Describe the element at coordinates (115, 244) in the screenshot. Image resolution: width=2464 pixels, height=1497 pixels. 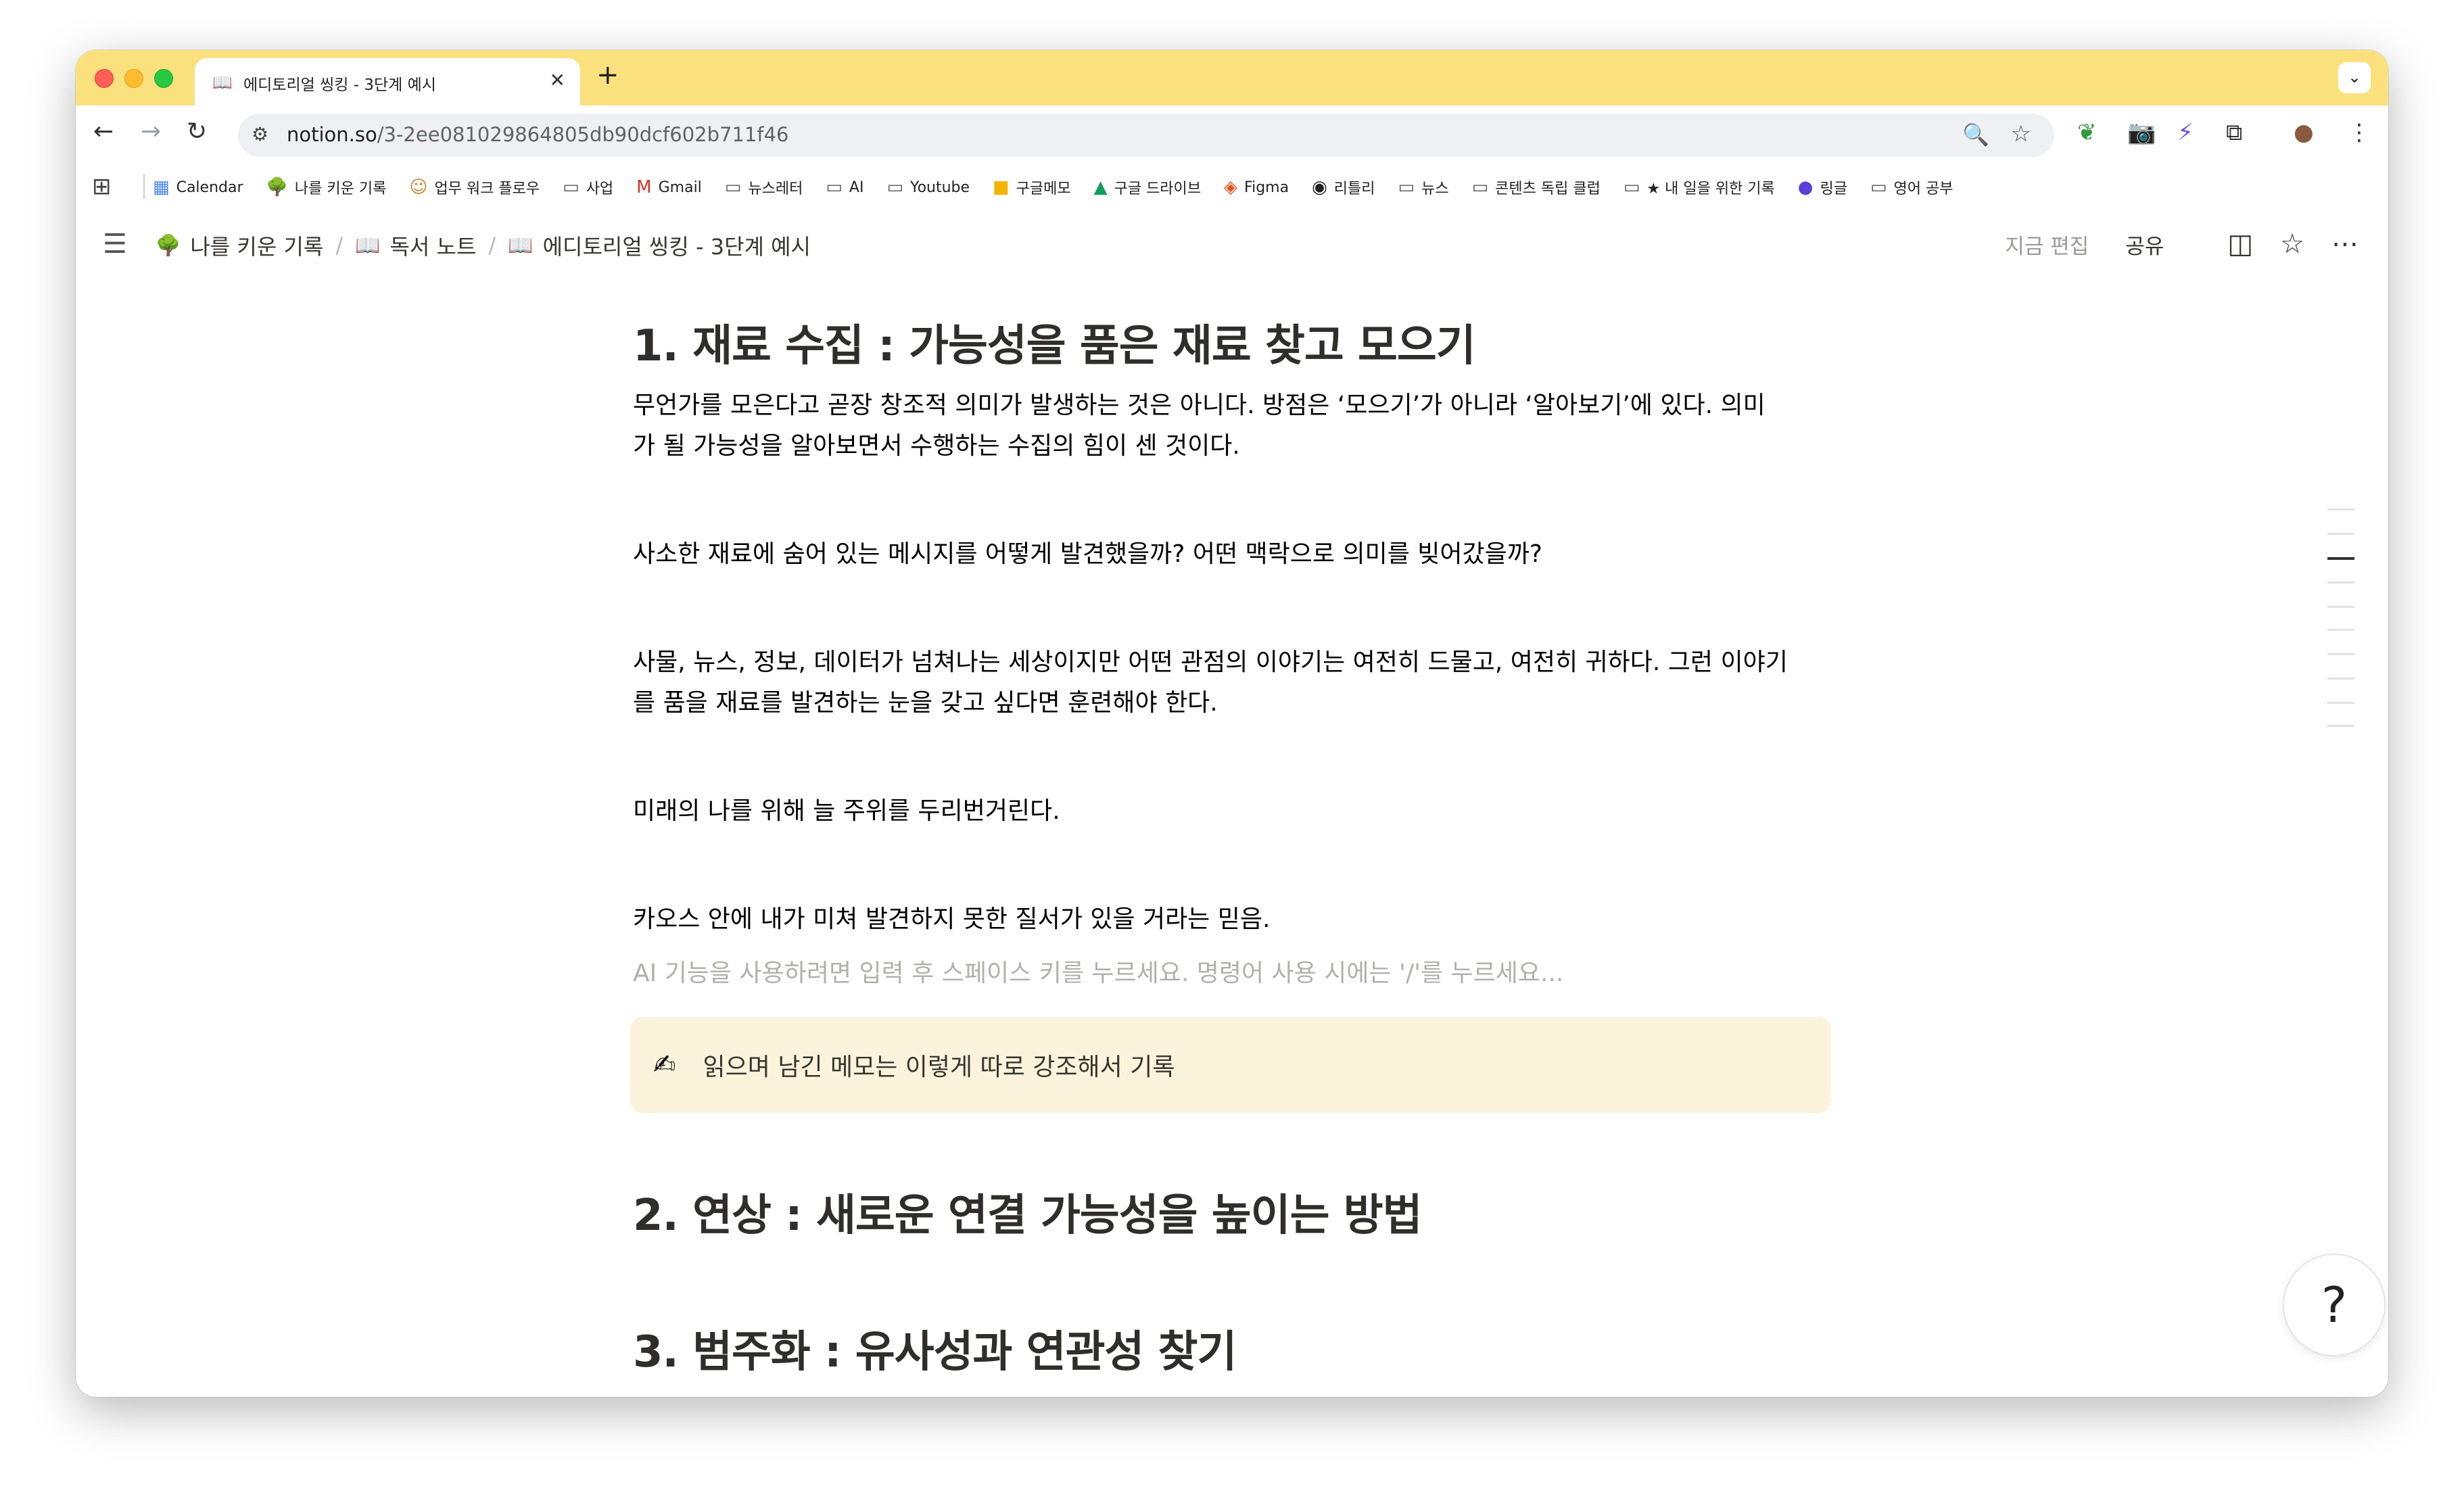
I see `sidebar-menu-icon: ☰` at that location.